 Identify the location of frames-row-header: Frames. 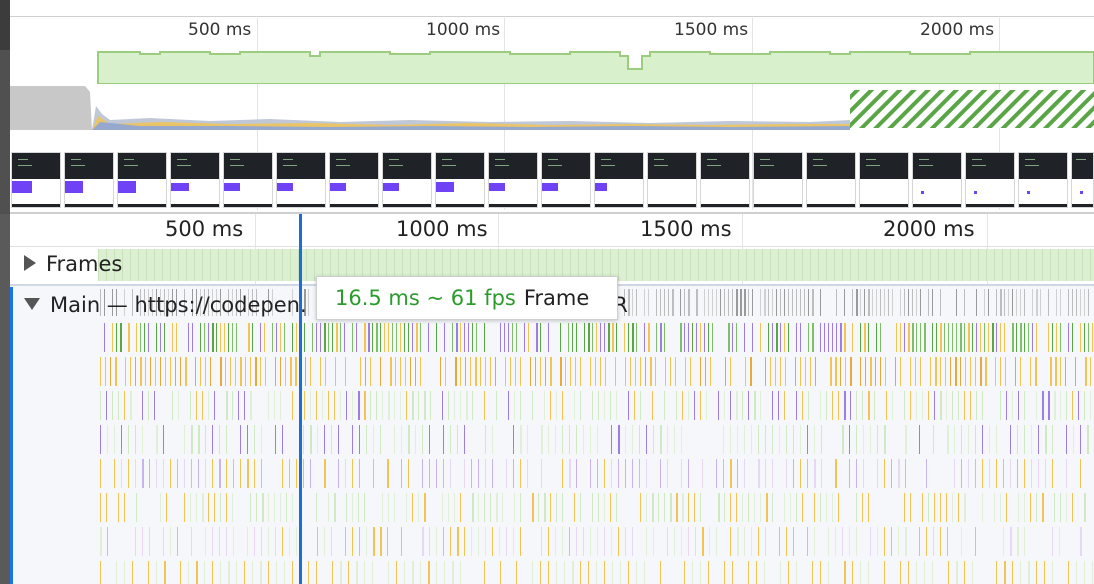
(73, 264).